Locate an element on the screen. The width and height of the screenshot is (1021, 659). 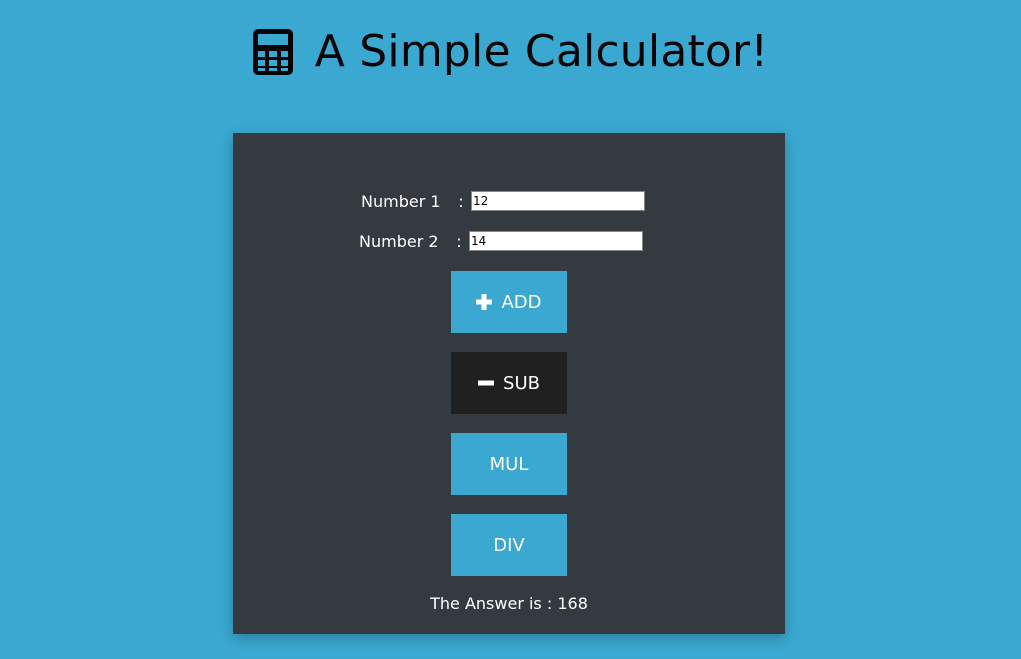
sub-button-label: SUB is located at coordinates (521, 383).